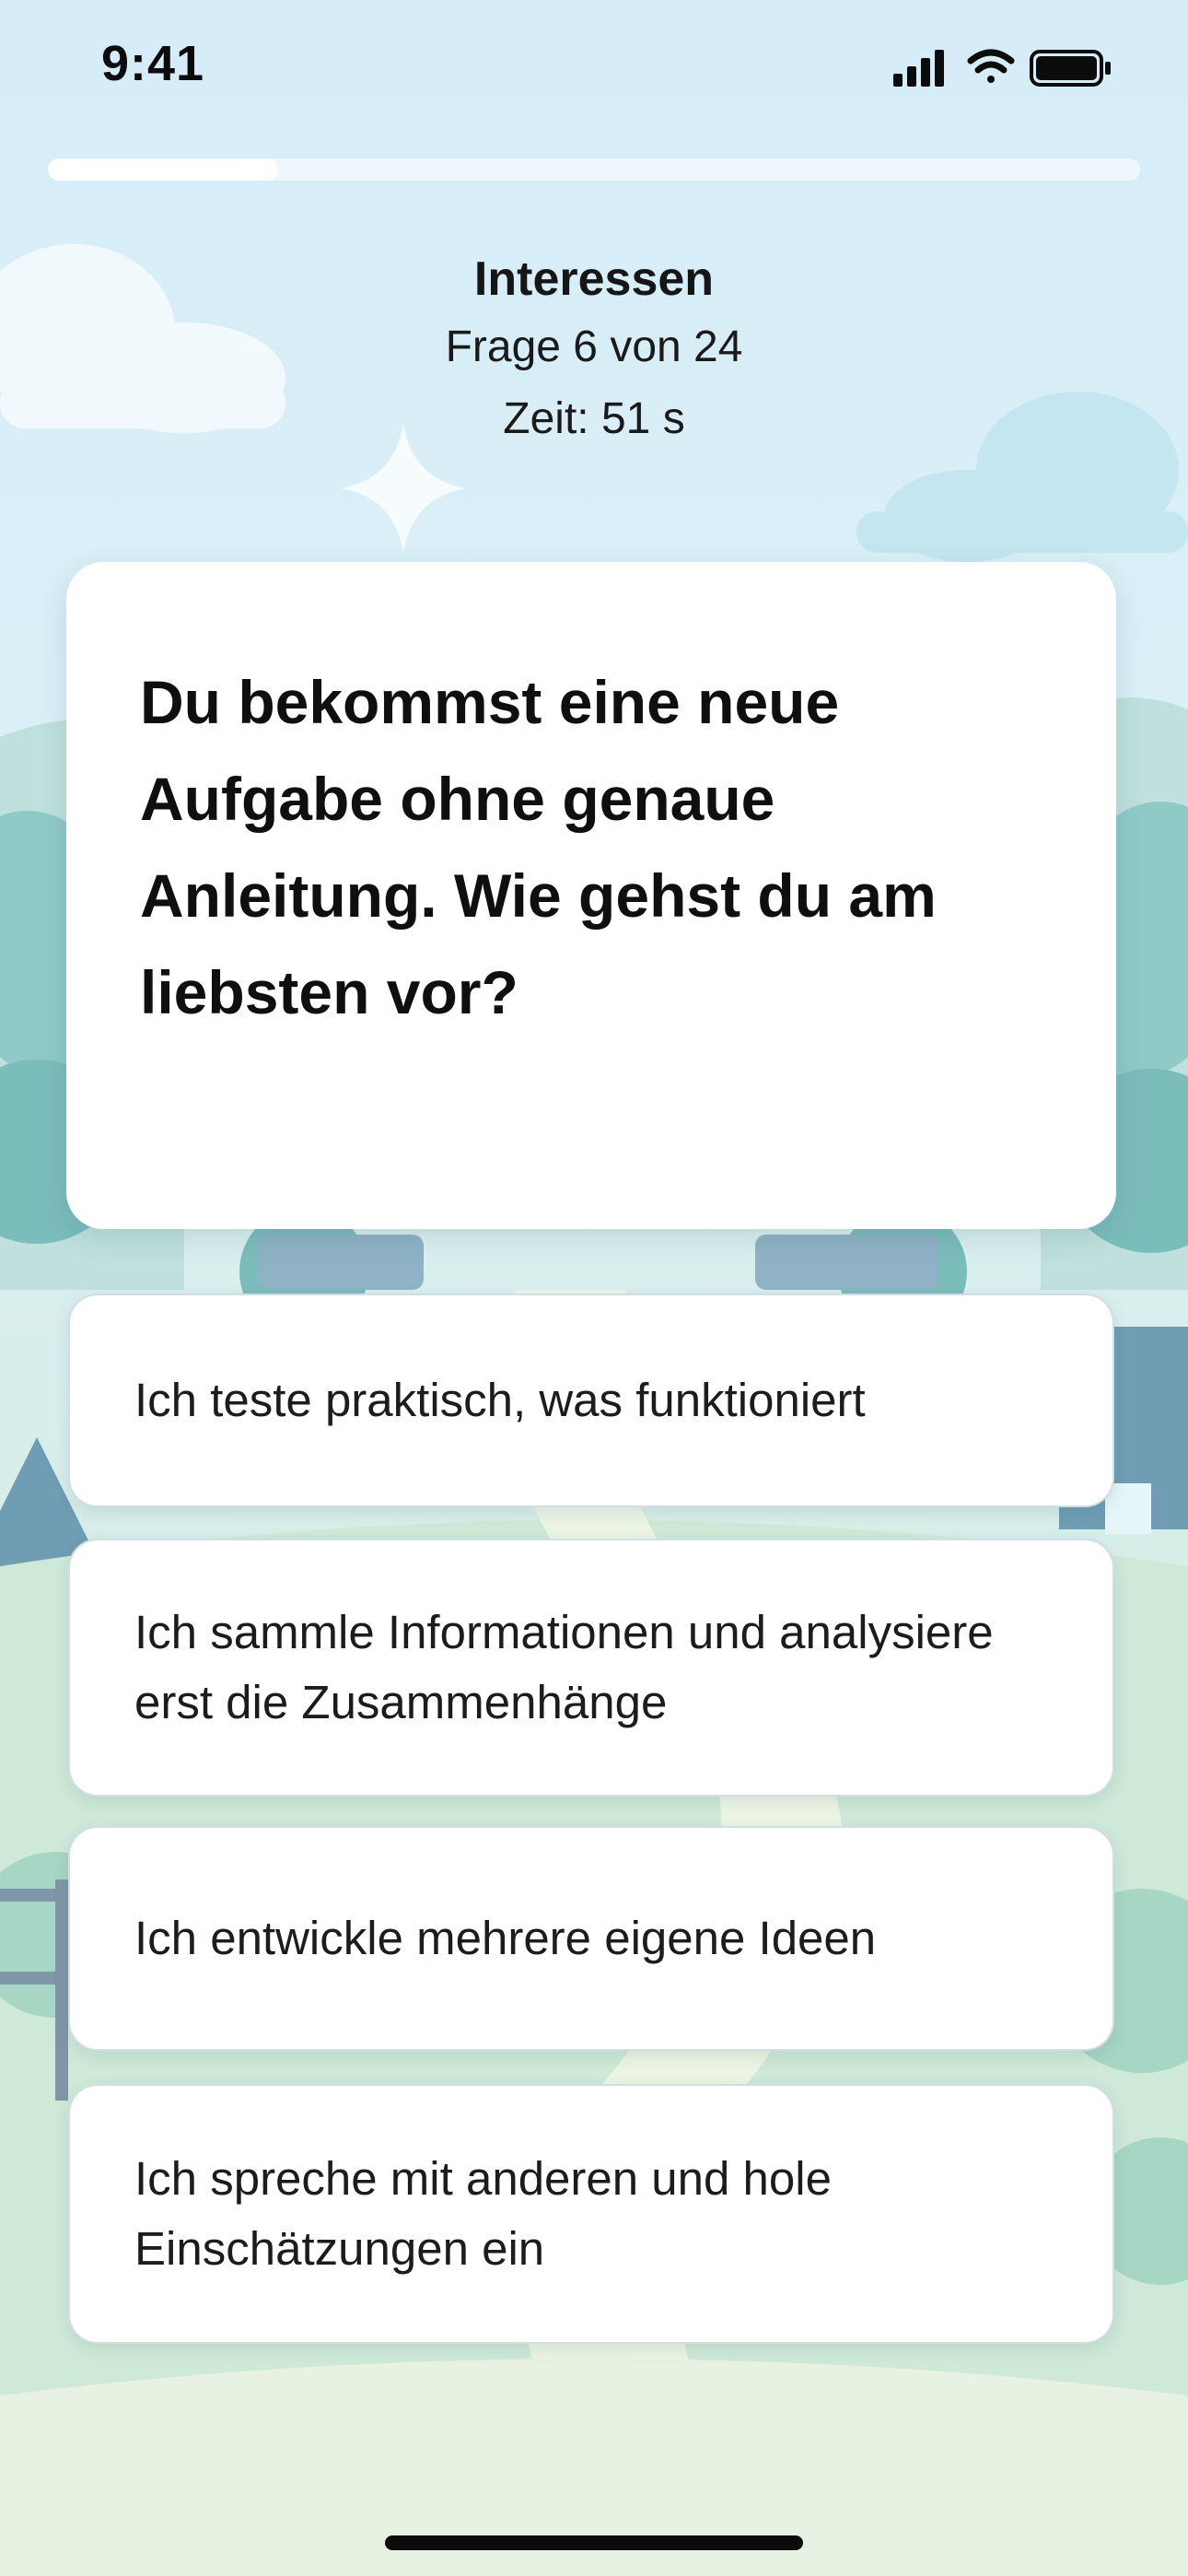 The height and width of the screenshot is (2576, 1188). I want to click on timer-text: Zeit: 51 s, so click(594, 418).